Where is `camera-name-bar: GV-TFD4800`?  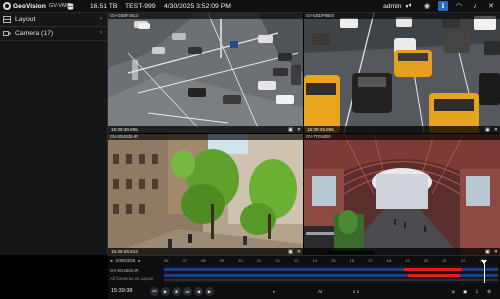 camera-name-bar: GV-TFD4800 is located at coordinates (402, 137).